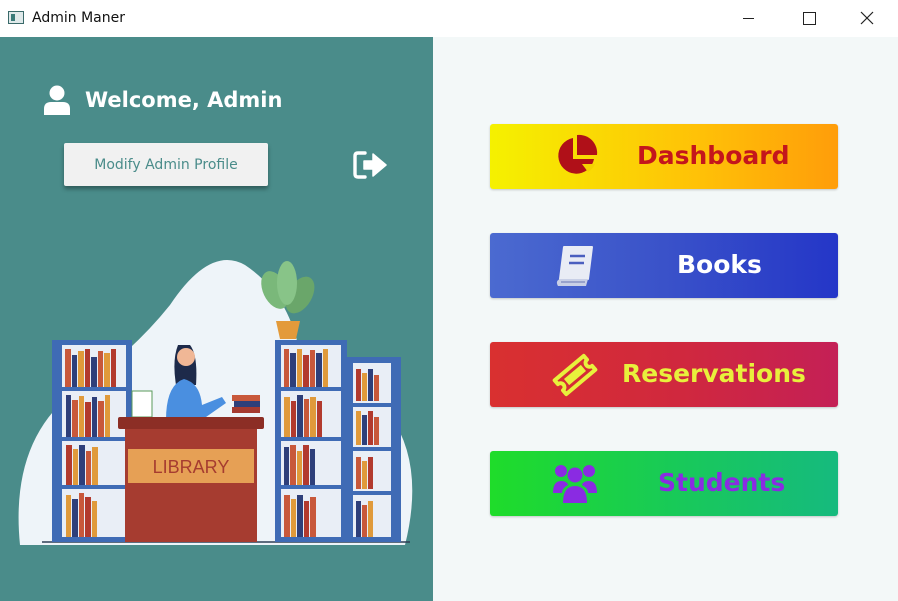 The image size is (898, 601). What do you see at coordinates (57, 100) in the screenshot?
I see `user-icon` at bounding box center [57, 100].